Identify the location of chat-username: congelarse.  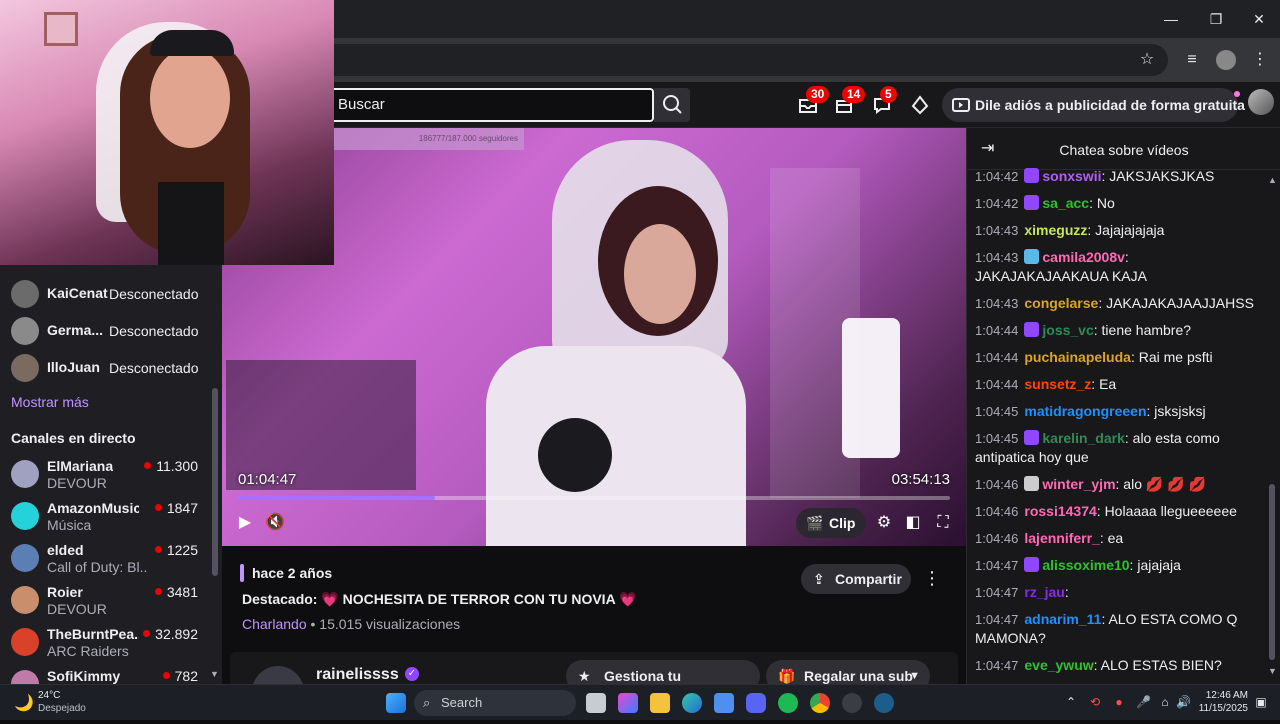
(1061, 303).